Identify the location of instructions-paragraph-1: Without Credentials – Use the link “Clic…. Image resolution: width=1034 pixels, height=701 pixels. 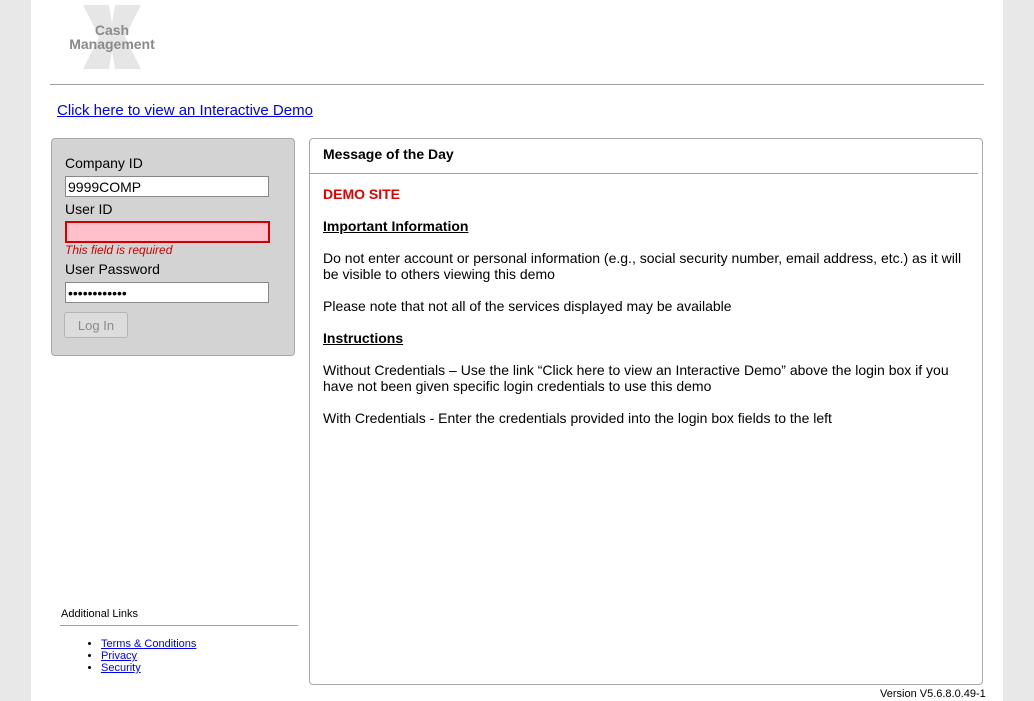
(636, 378).